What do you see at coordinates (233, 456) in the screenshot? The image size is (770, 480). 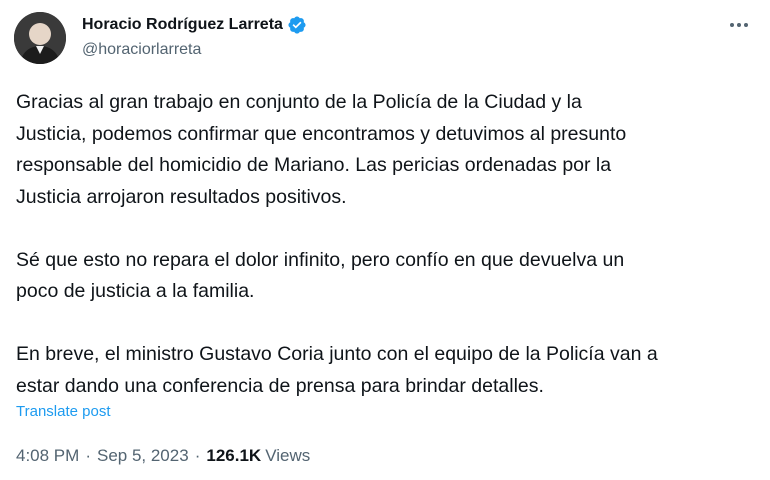 I see `views-count: 126.1K` at bounding box center [233, 456].